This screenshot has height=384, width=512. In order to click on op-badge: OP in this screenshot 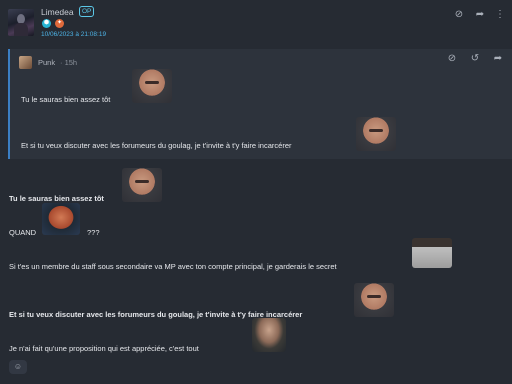, I will do `click(87, 11)`.